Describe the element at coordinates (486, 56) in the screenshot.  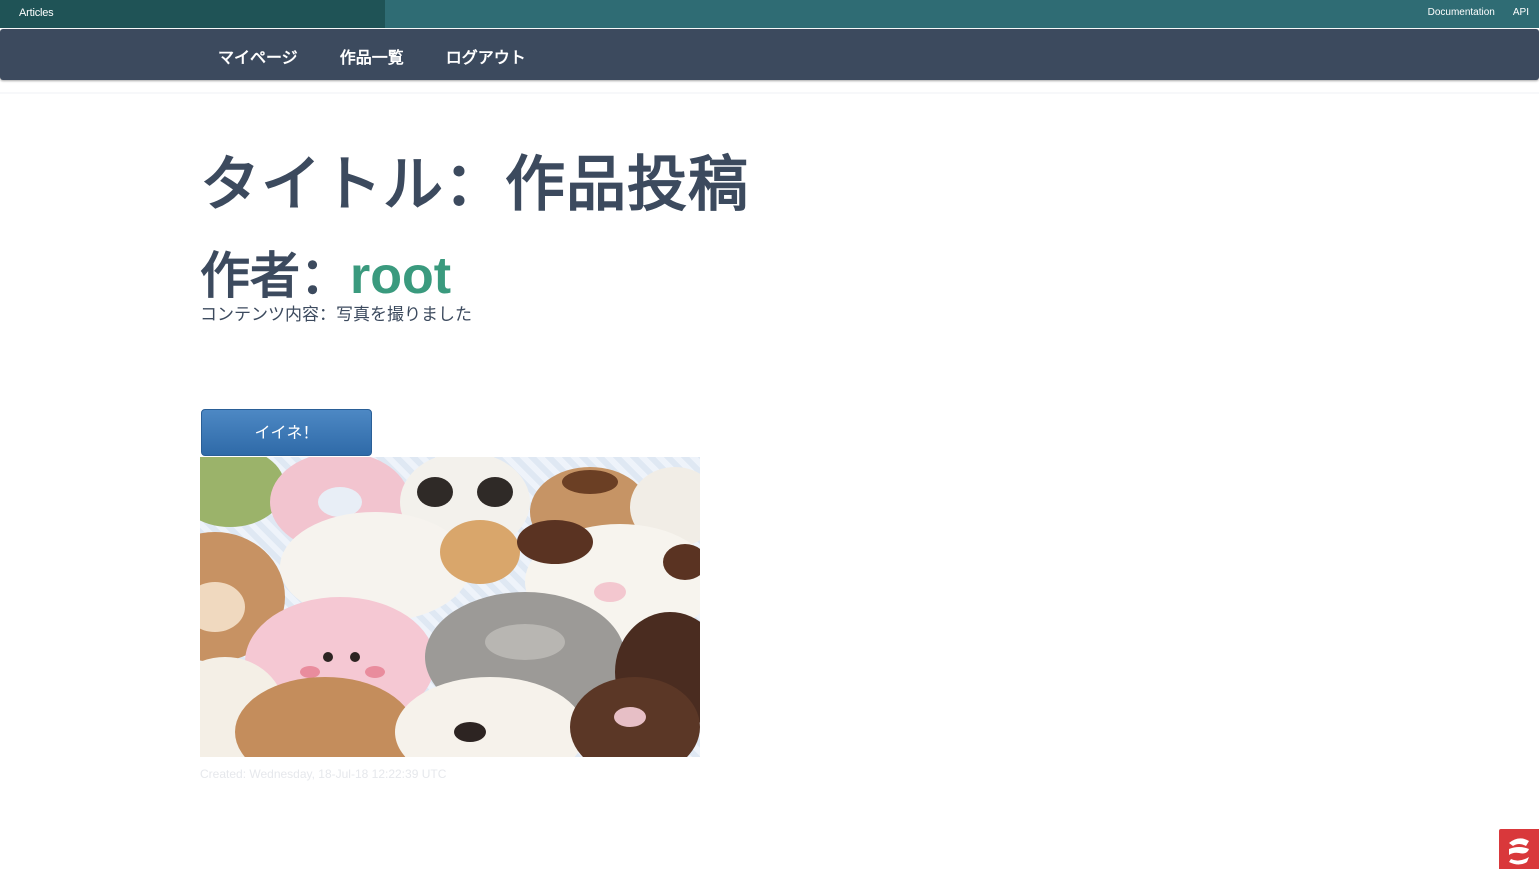
I see `nav-item-logout: ログアウト` at that location.